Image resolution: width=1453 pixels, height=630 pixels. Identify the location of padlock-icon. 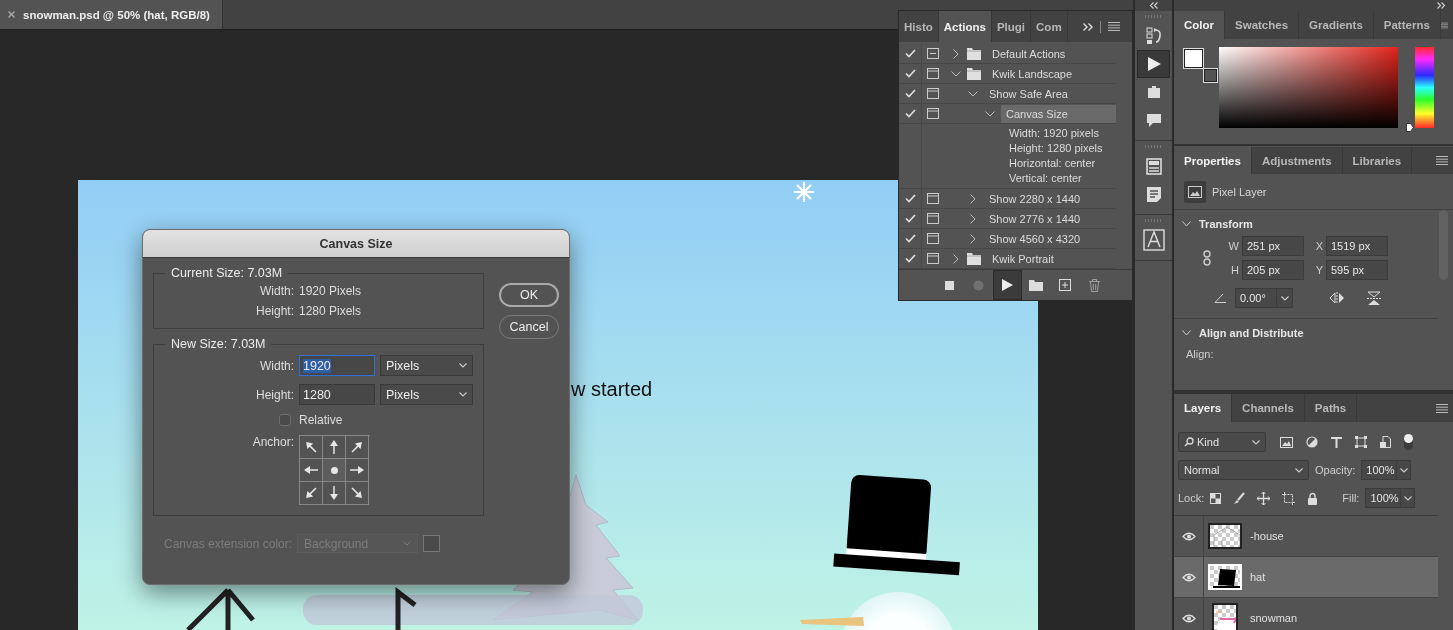
(1313, 498).